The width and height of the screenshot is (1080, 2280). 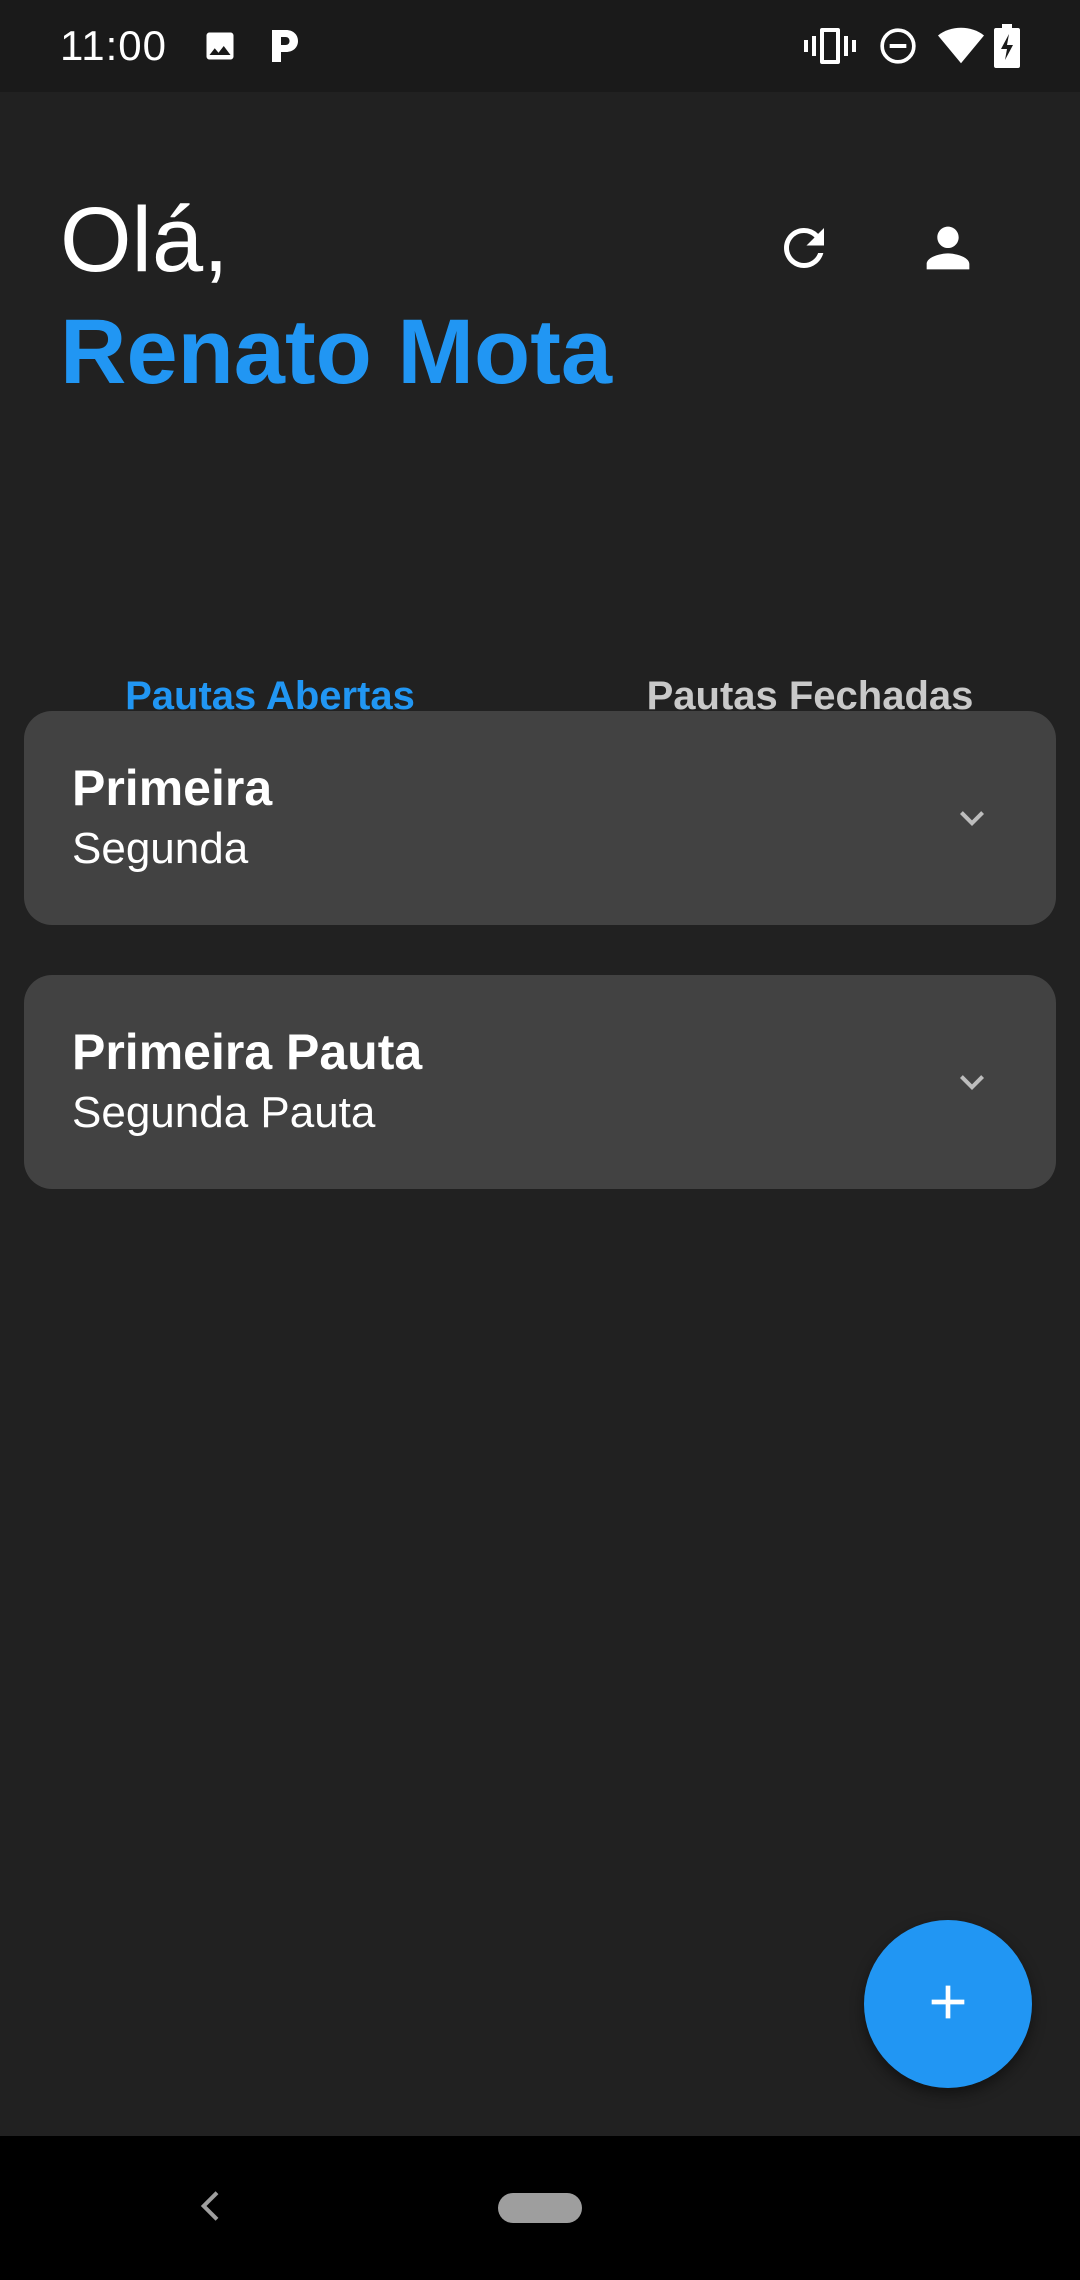 What do you see at coordinates (540, 818) in the screenshot?
I see `pauta-card: Primeira Segunda` at bounding box center [540, 818].